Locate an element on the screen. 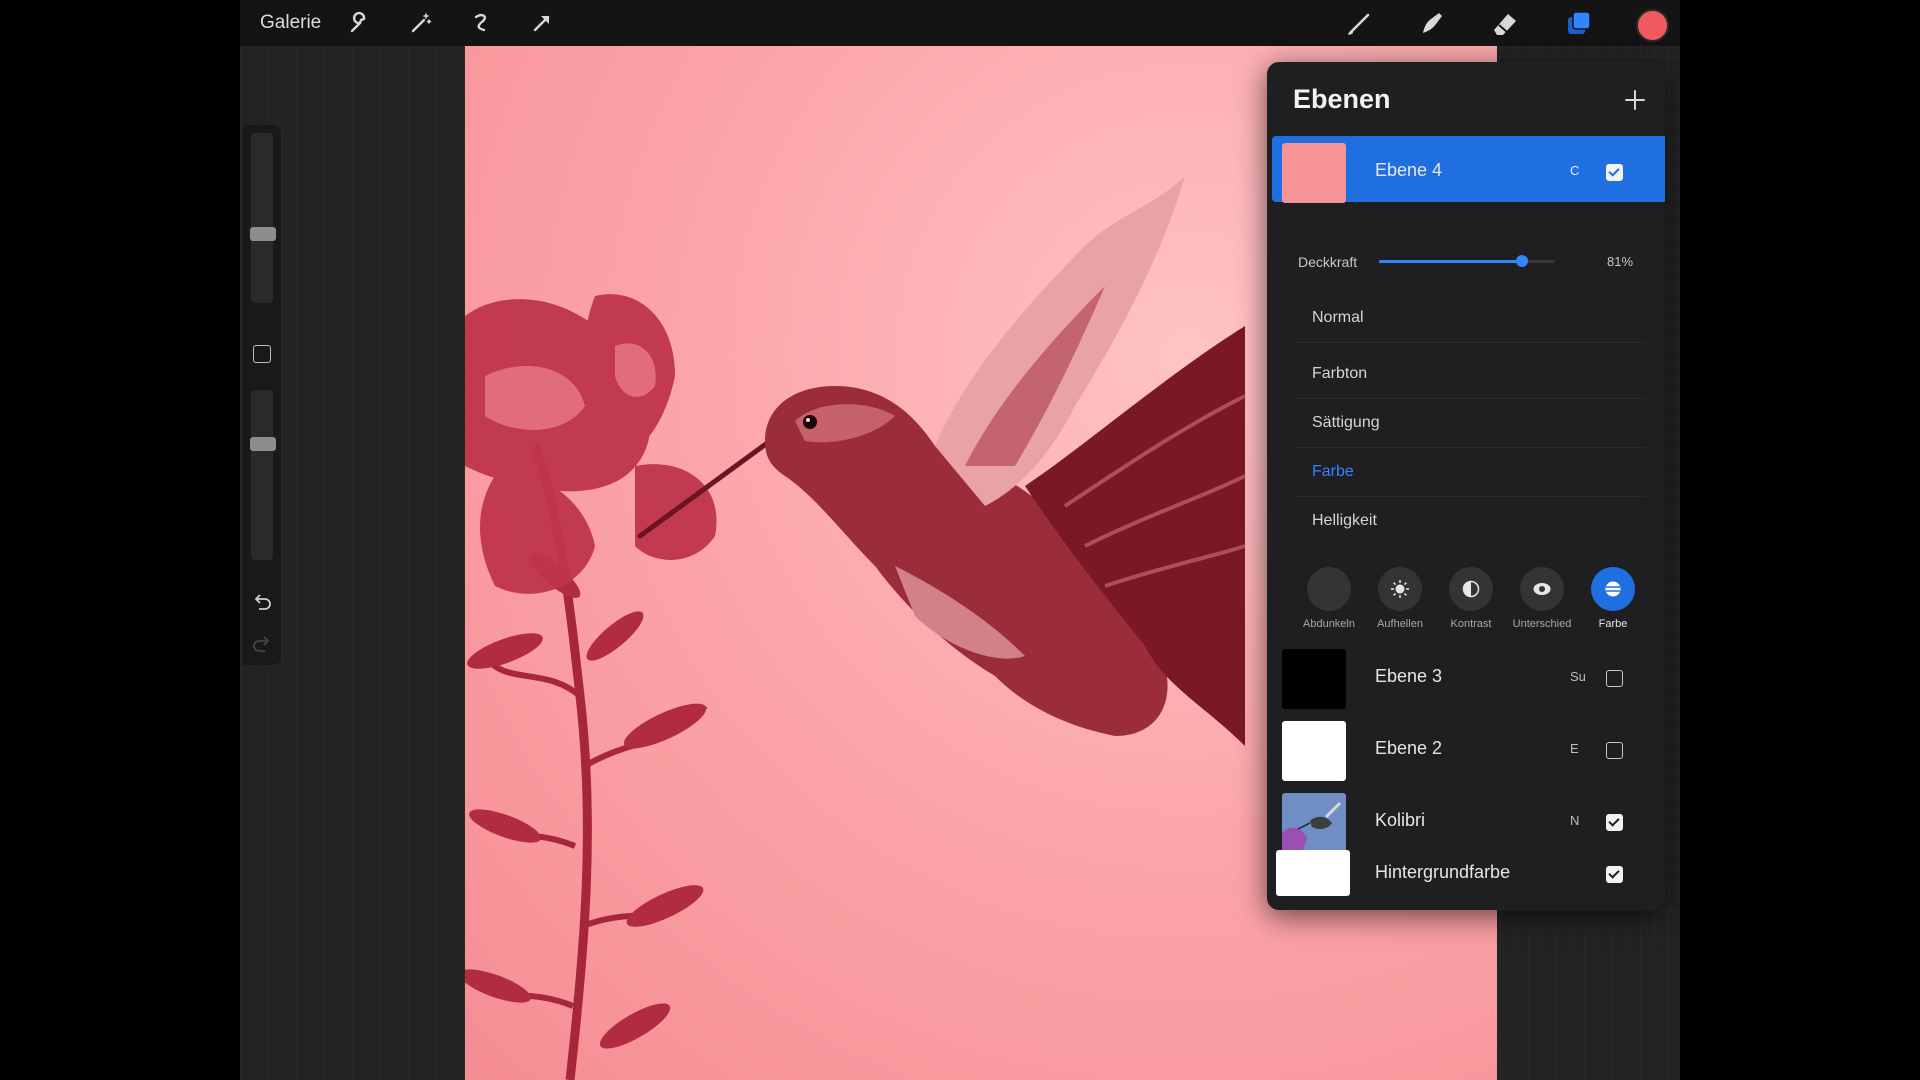 Image resolution: width=1920 pixels, height=1080 pixels. blend-mode-saettigung: Sättigung is located at coordinates (1470, 423).